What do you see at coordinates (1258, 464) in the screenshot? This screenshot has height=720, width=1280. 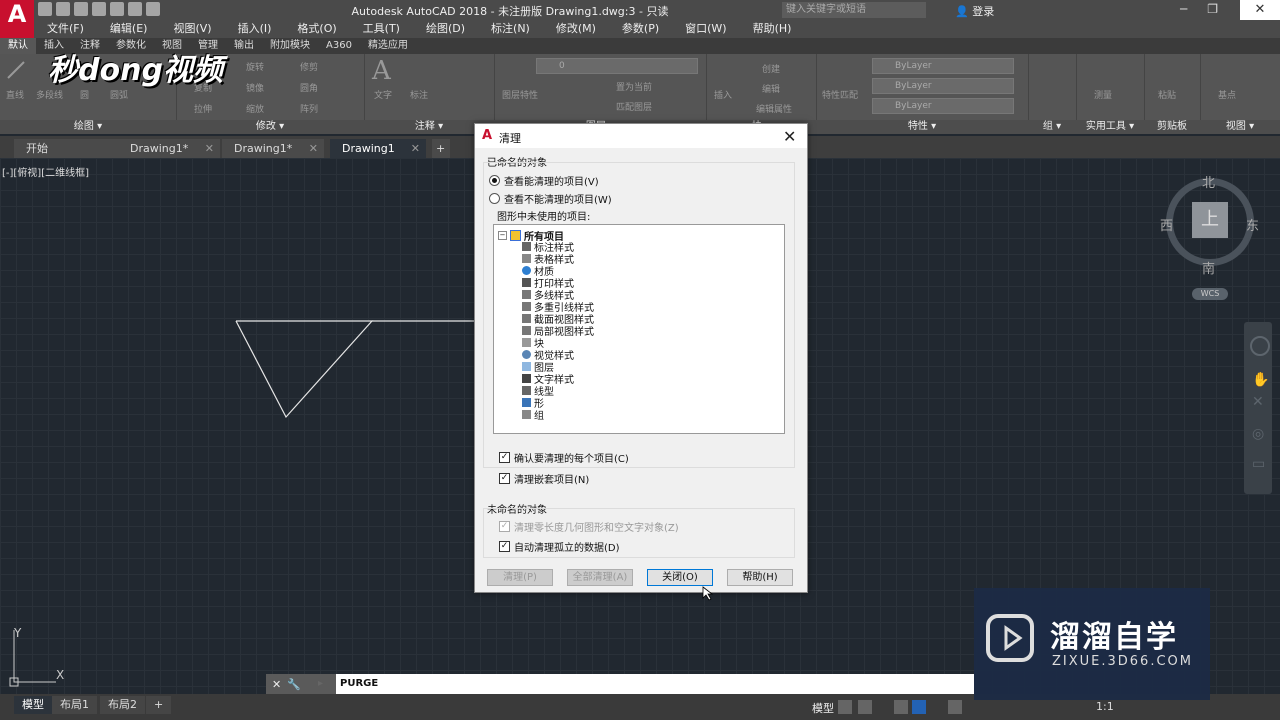 I see `showmotion-icon: ▭` at bounding box center [1258, 464].